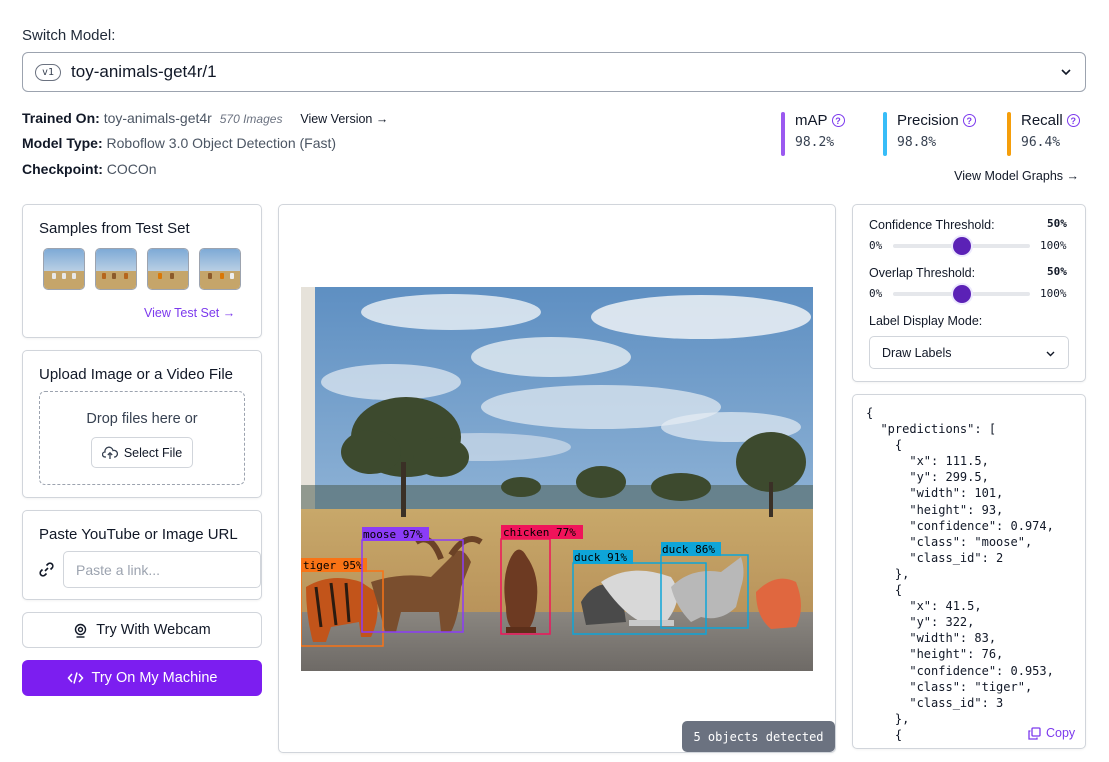 The width and height of the screenshot is (1109, 762). I want to click on overlap-value: 50%, so click(1057, 271).